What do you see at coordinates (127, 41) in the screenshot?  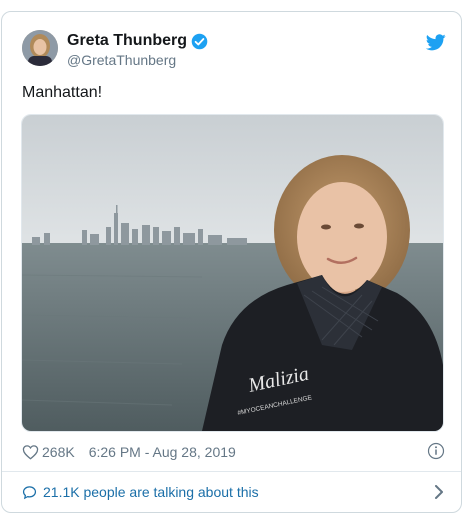 I see `author-name: Greta Thunberg` at bounding box center [127, 41].